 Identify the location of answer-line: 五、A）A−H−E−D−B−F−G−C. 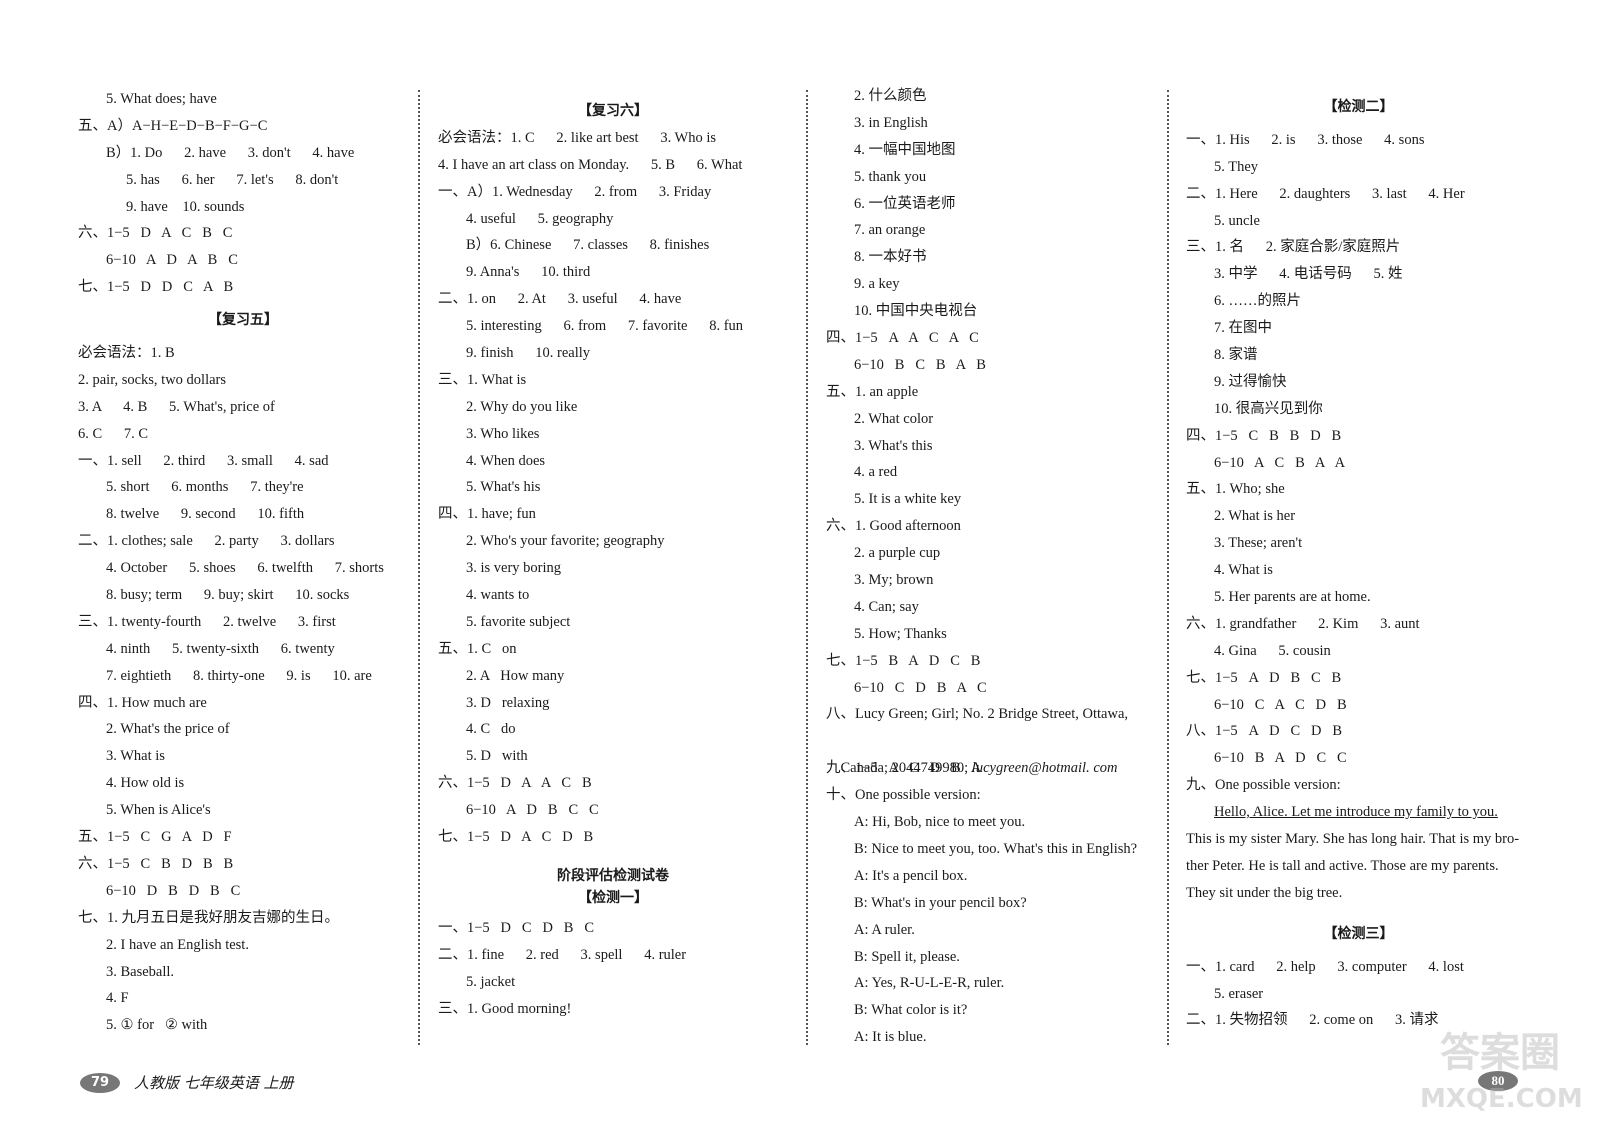
(173, 125).